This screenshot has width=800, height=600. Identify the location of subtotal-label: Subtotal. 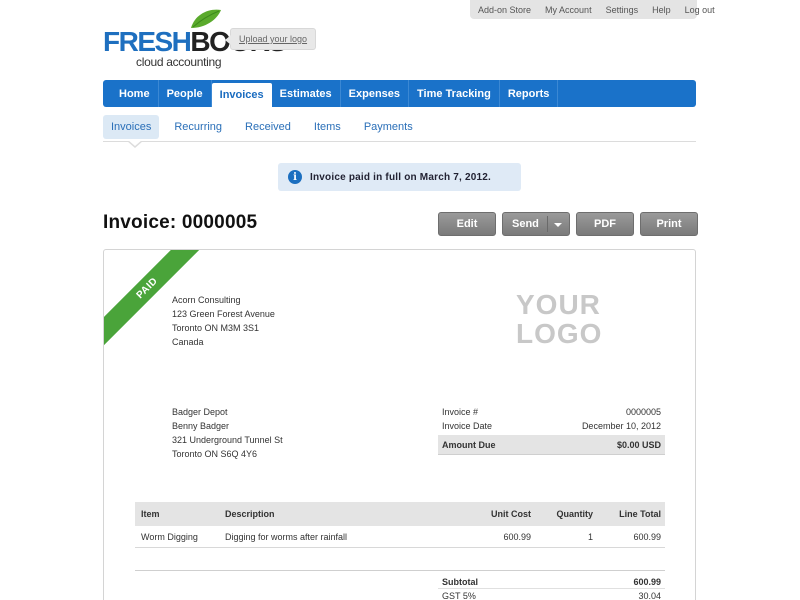
(460, 581).